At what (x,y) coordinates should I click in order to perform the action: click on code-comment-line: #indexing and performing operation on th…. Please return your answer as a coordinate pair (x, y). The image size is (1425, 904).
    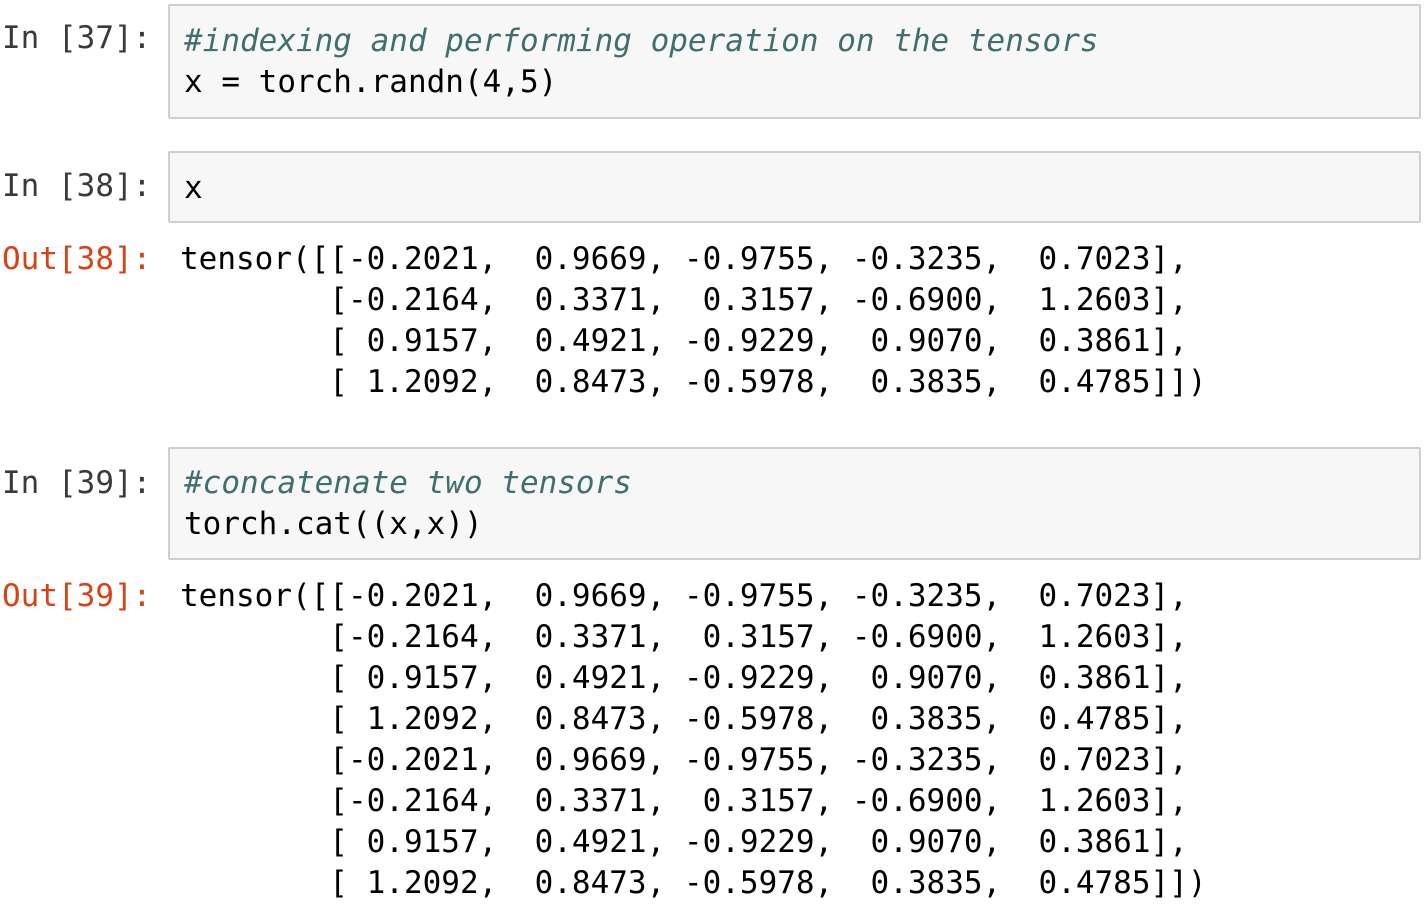
    Looking at the image, I should click on (641, 41).